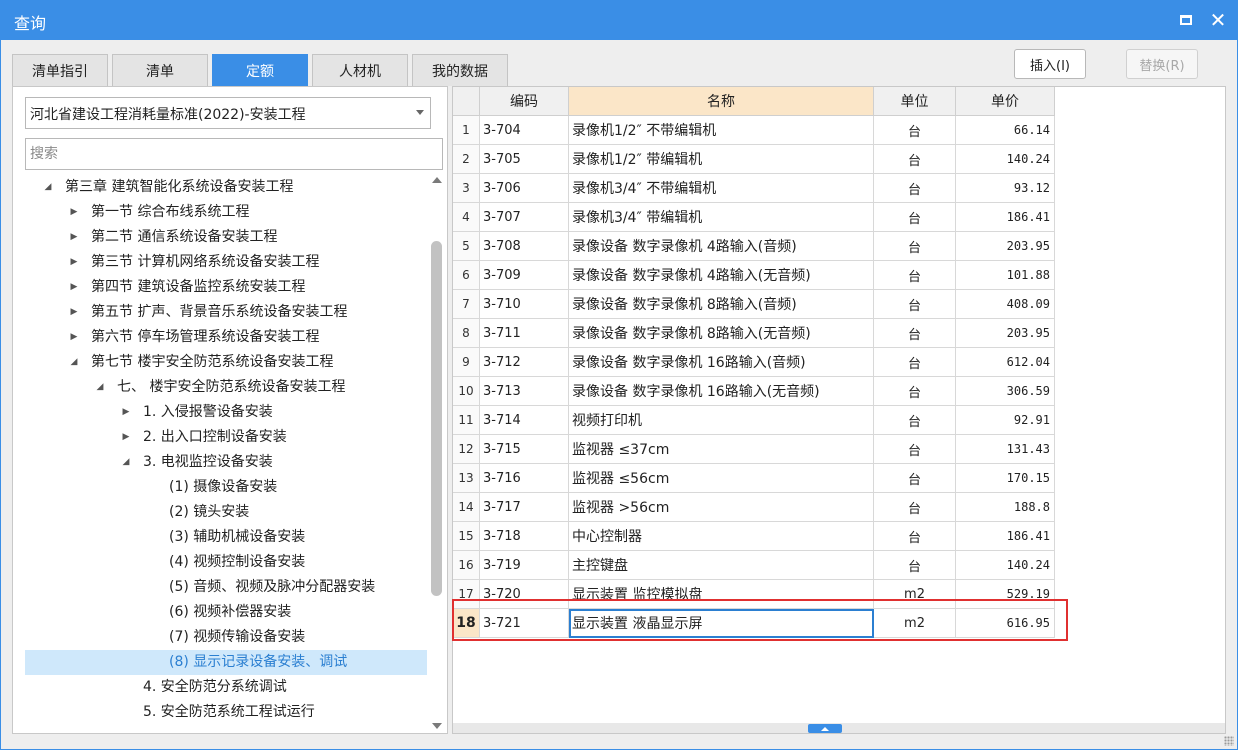 Image resolution: width=1238 pixels, height=750 pixels. What do you see at coordinates (721, 478) in the screenshot?
I see `name-cell: 监视器 ≤56cm` at bounding box center [721, 478].